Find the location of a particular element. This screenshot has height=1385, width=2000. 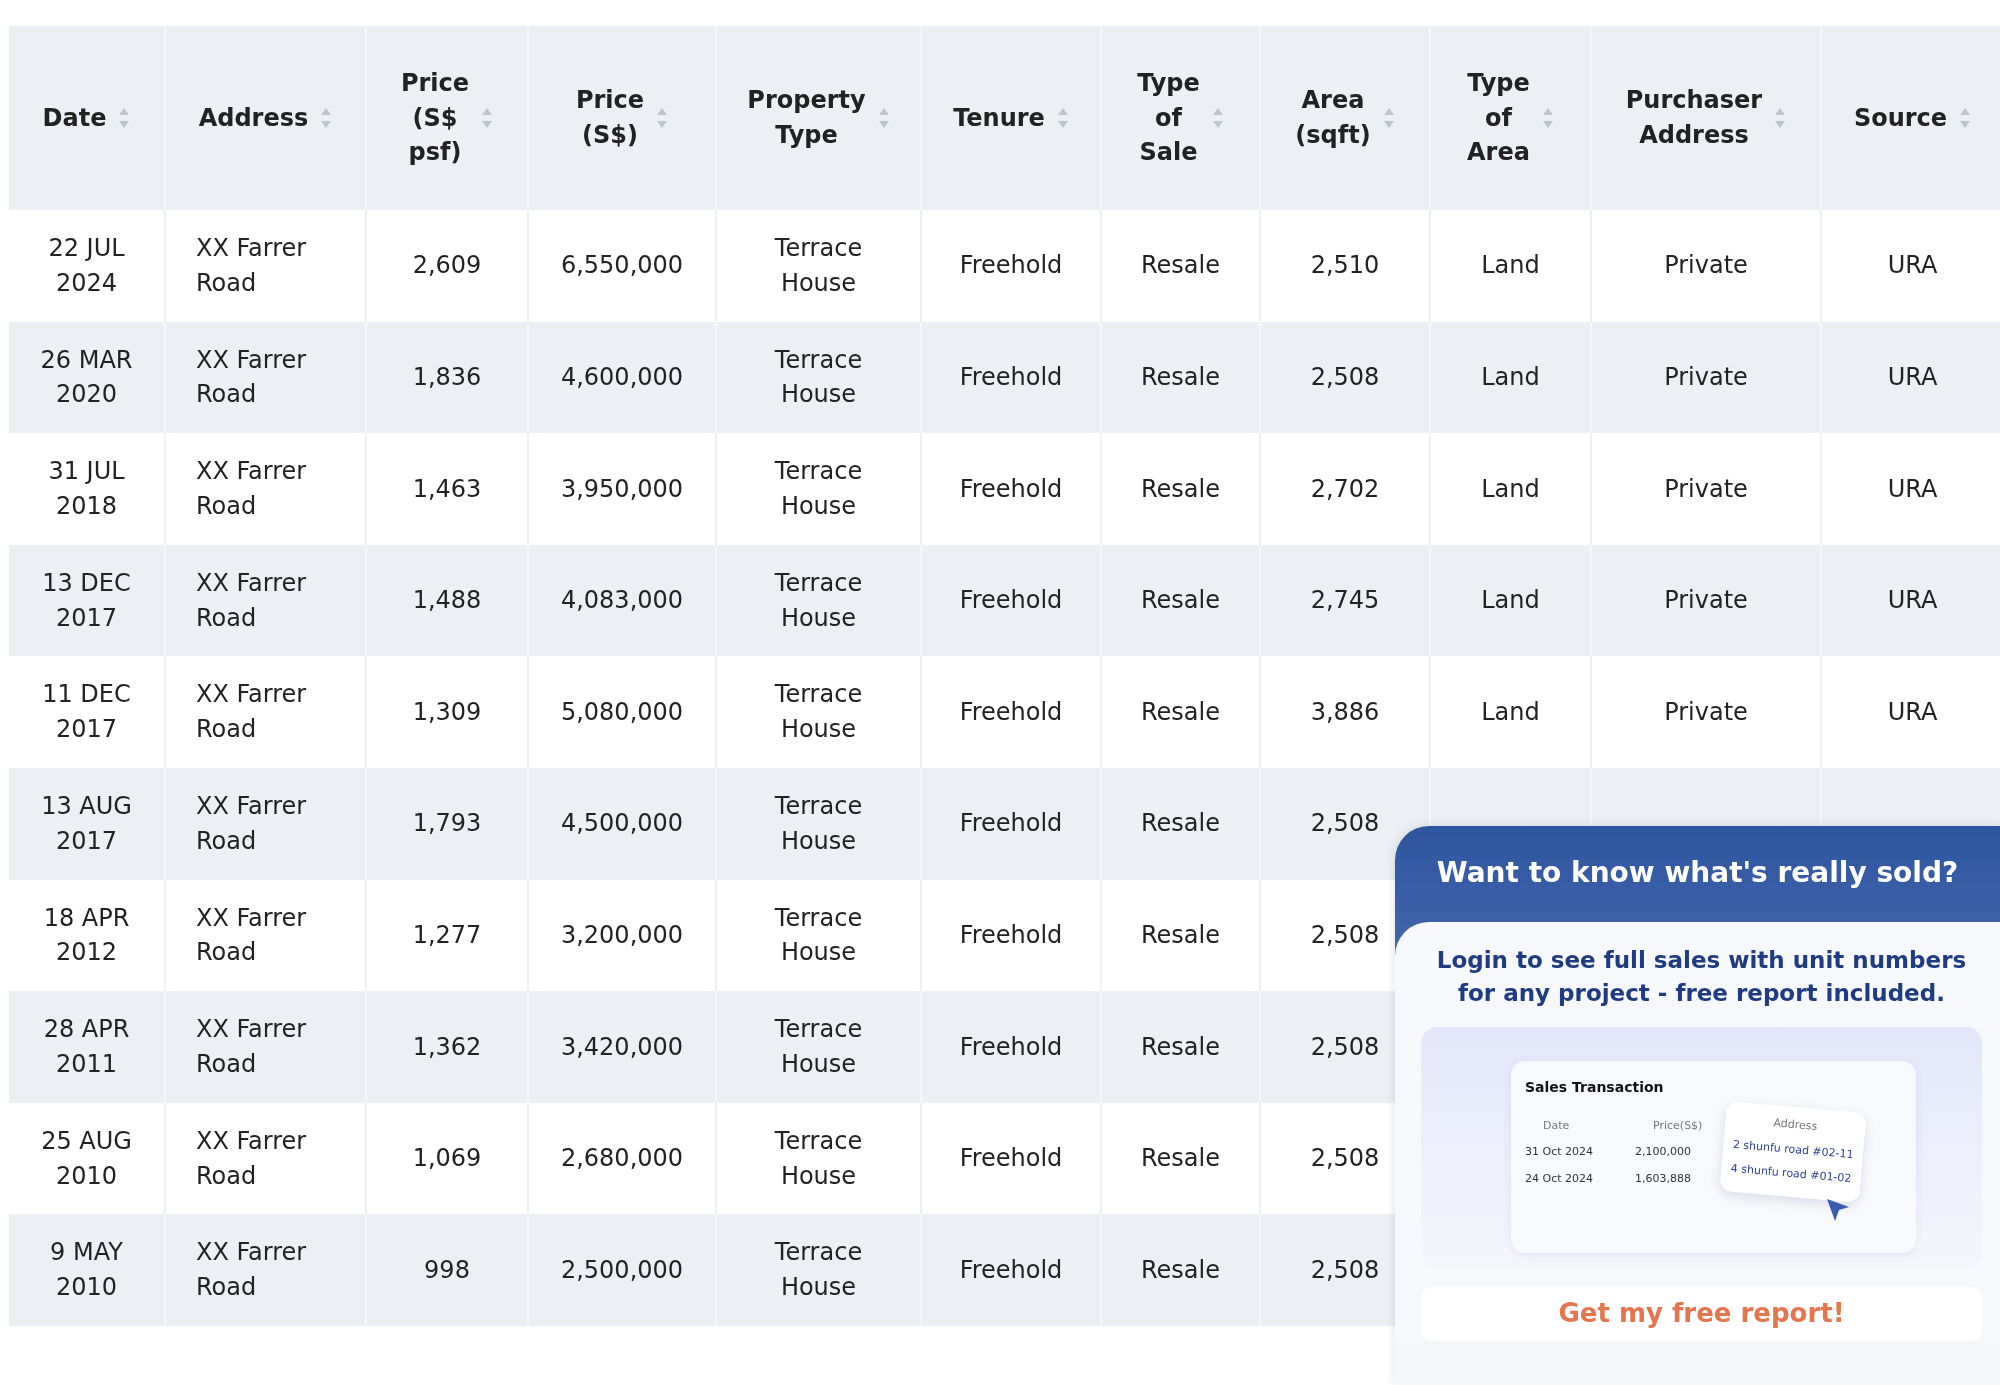

column-header: Address is located at coordinates (253, 118).